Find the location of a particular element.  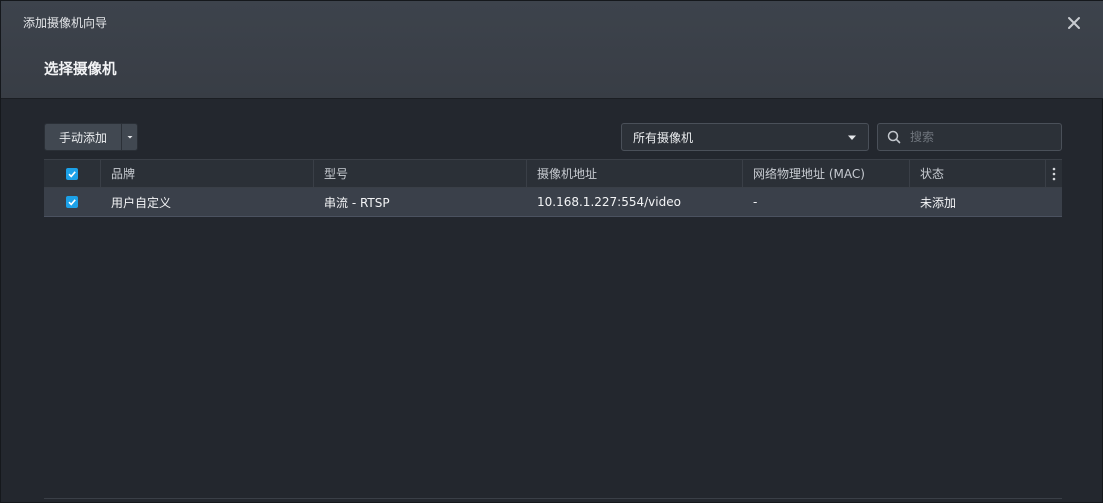

column-header-status: 状态 is located at coordinates (977, 173).